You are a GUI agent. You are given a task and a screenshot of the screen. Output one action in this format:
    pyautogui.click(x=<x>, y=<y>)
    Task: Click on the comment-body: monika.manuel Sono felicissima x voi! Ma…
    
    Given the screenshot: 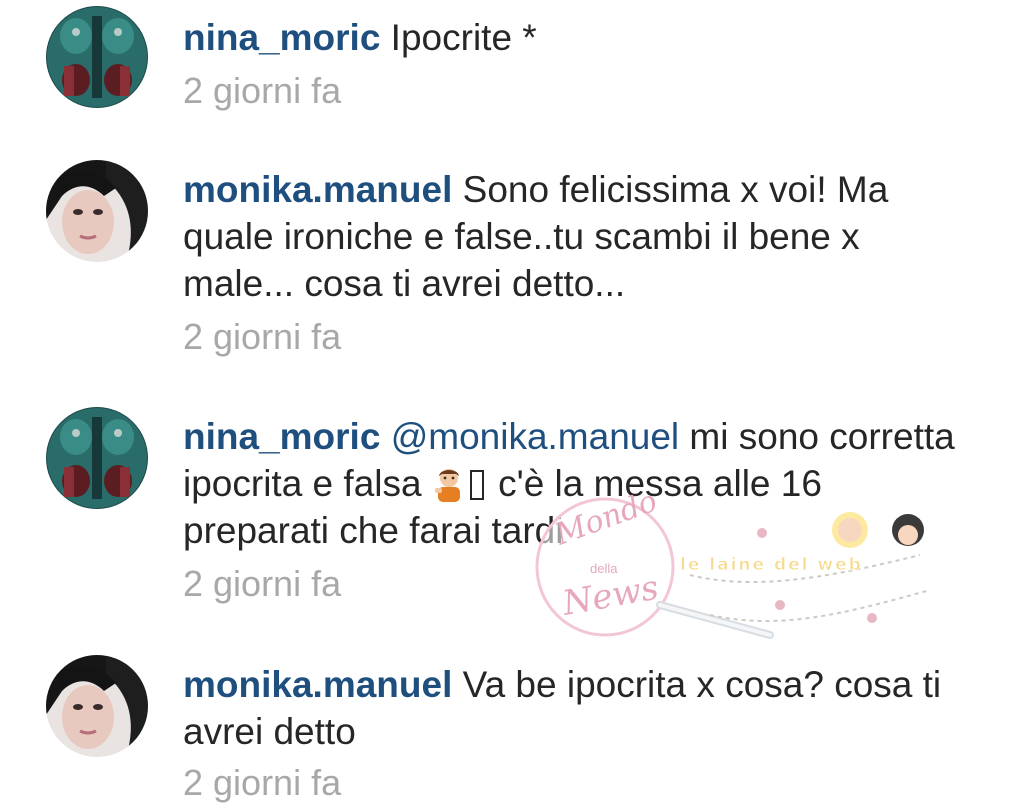 What is the action you would take?
    pyautogui.click(x=573, y=236)
    